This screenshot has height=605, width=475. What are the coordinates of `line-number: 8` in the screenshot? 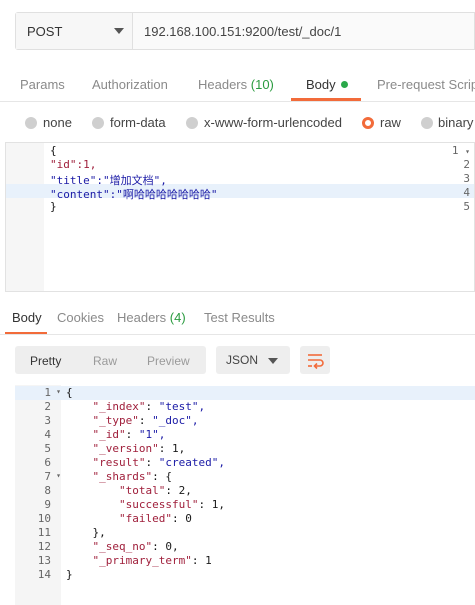 It's located at (47, 490).